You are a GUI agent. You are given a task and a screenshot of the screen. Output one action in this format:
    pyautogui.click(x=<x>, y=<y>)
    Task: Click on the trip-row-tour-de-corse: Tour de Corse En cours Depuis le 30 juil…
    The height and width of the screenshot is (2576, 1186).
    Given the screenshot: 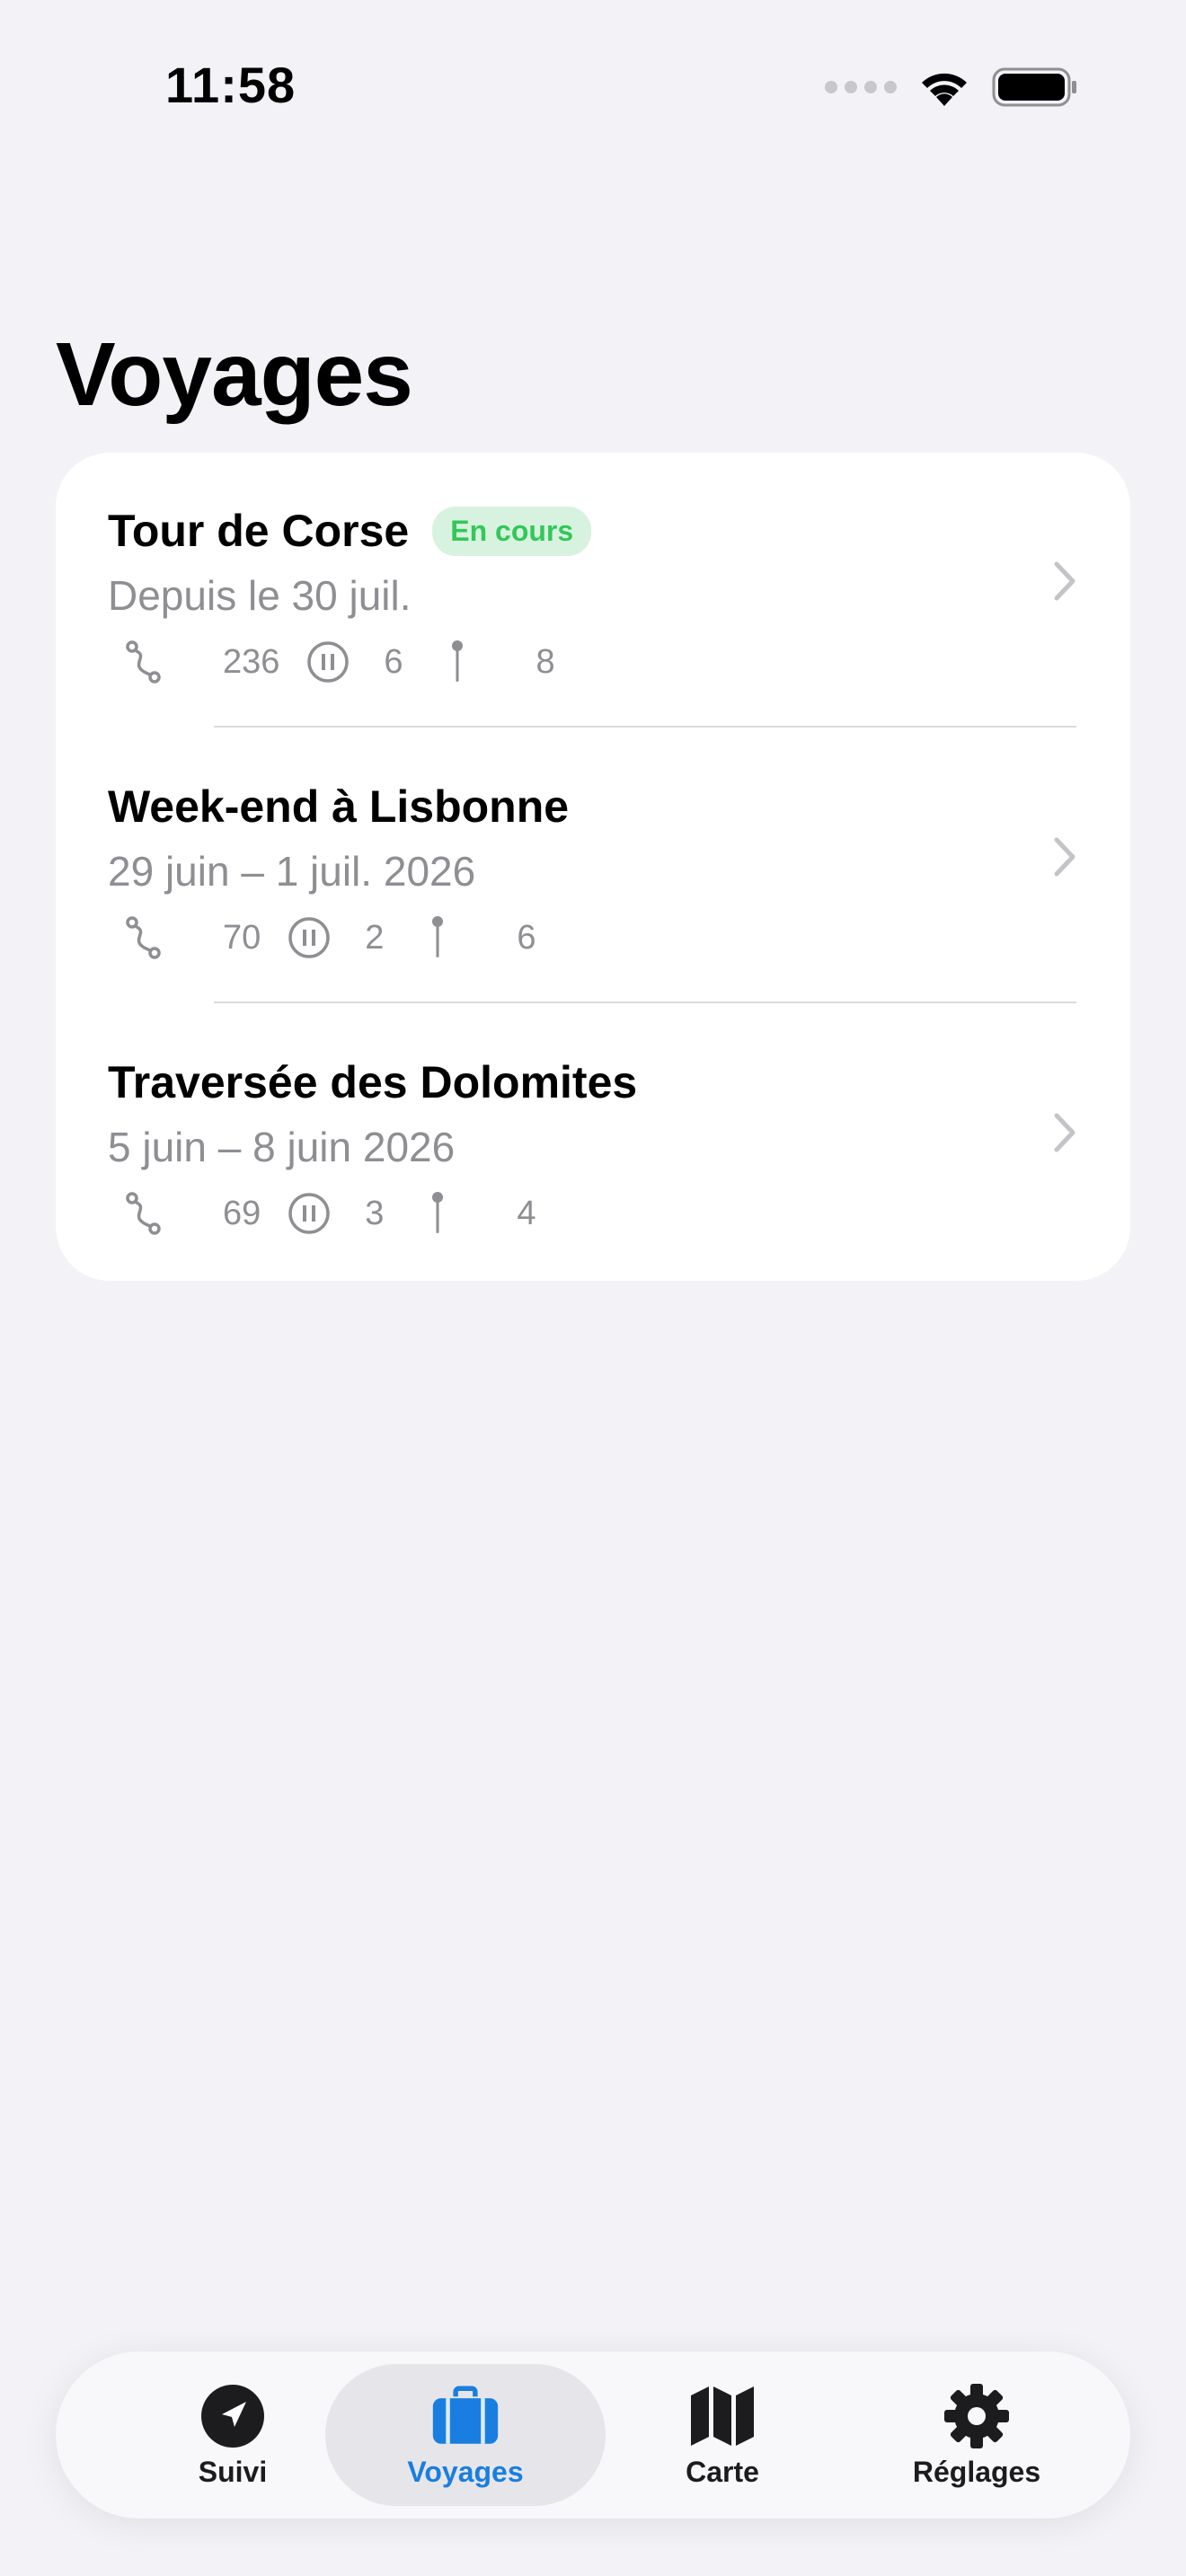 What is the action you would take?
    pyautogui.click(x=593, y=590)
    